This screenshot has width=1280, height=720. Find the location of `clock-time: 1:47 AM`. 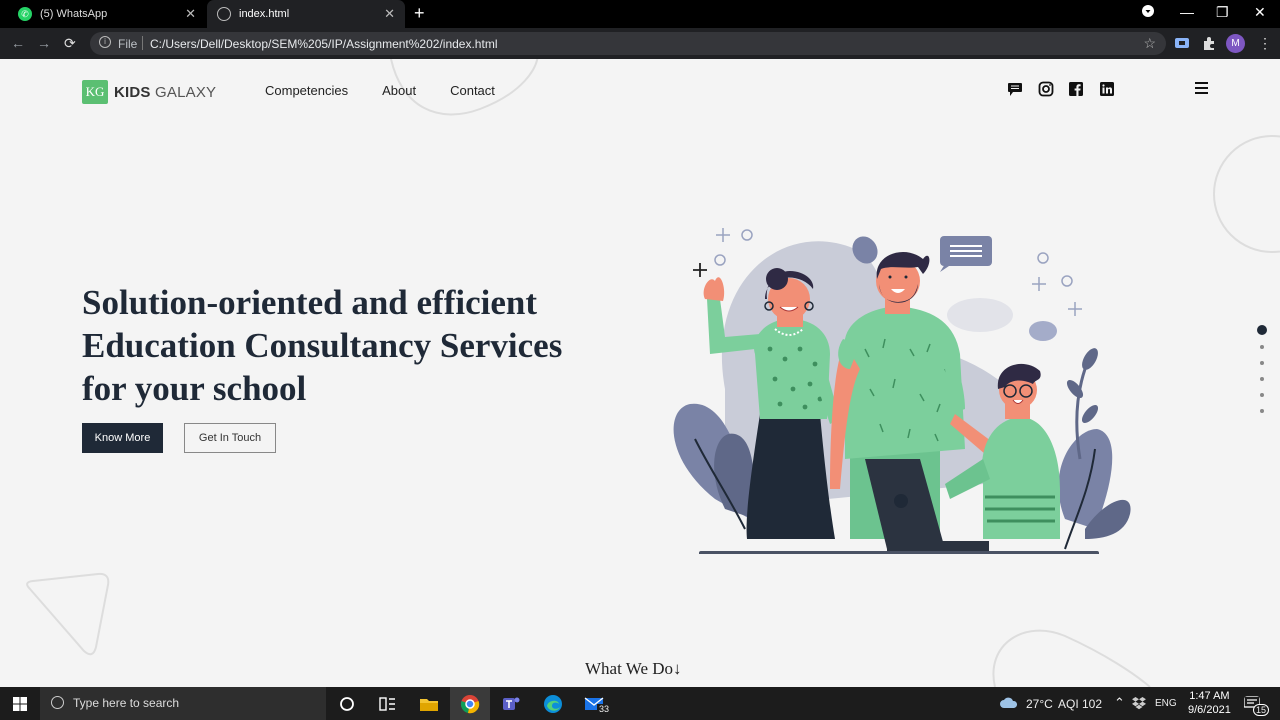

clock-time: 1:47 AM is located at coordinates (1209, 696).